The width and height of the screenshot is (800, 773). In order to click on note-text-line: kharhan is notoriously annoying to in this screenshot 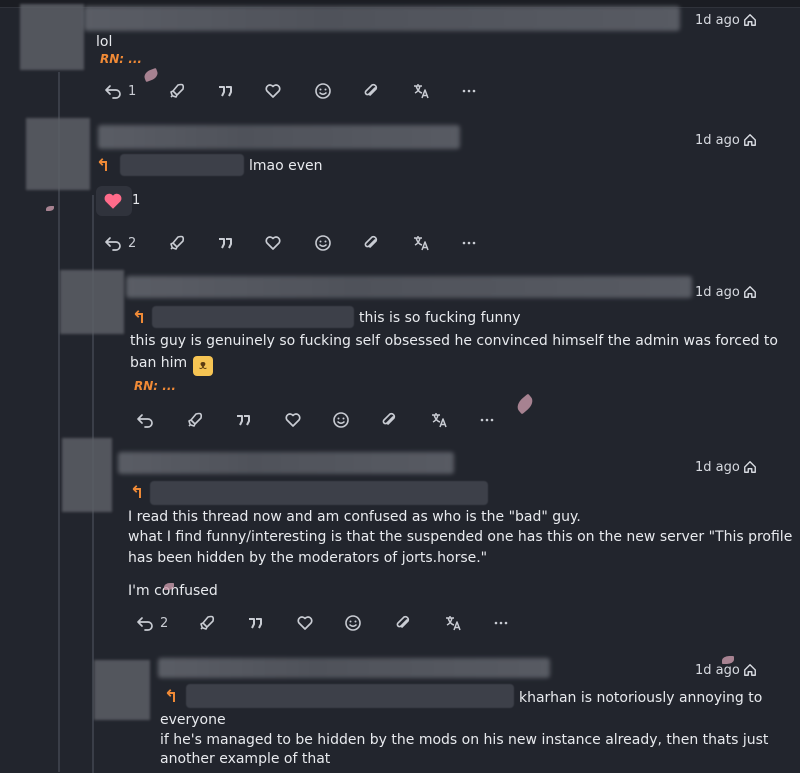, I will do `click(641, 698)`.